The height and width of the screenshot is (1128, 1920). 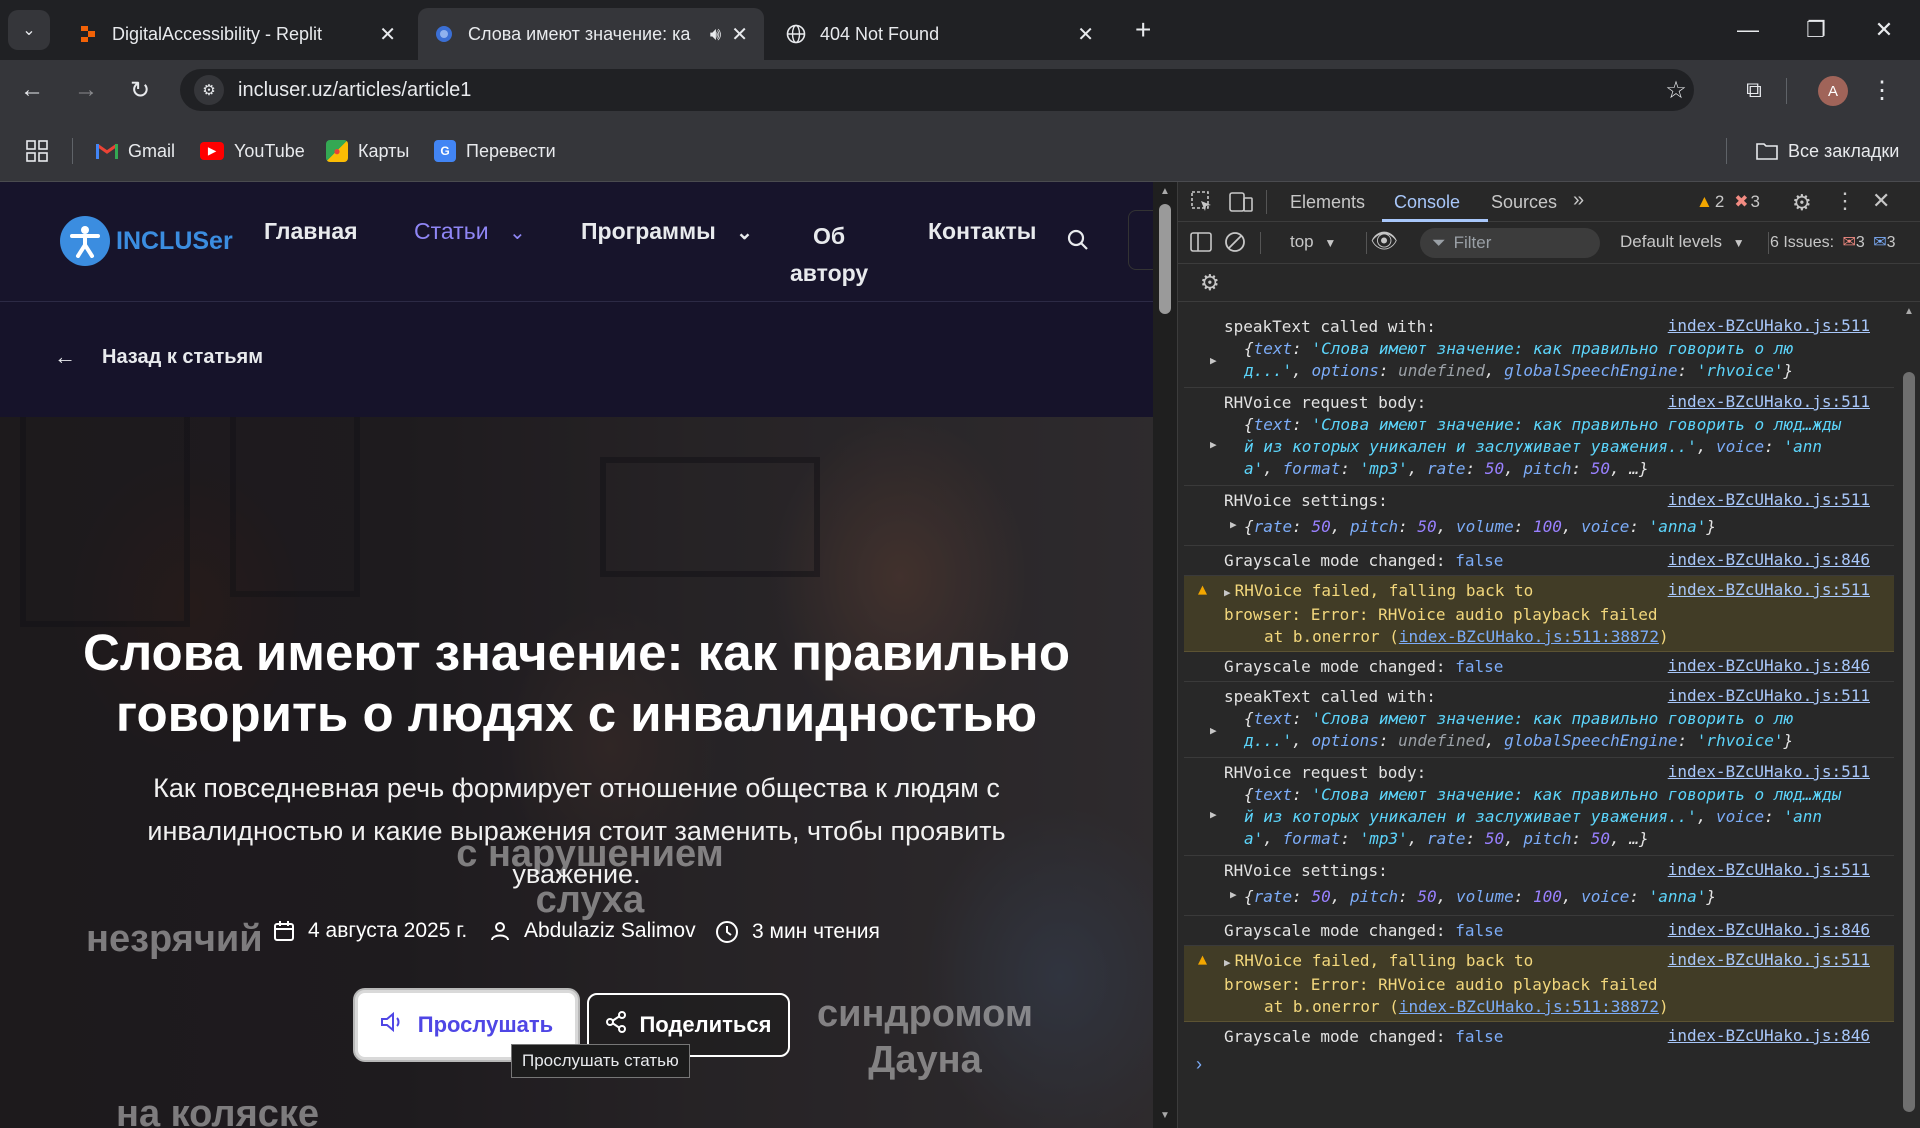 What do you see at coordinates (1728, 202) in the screenshot?
I see `warning-counter: ▲ 2 ✖ 3` at bounding box center [1728, 202].